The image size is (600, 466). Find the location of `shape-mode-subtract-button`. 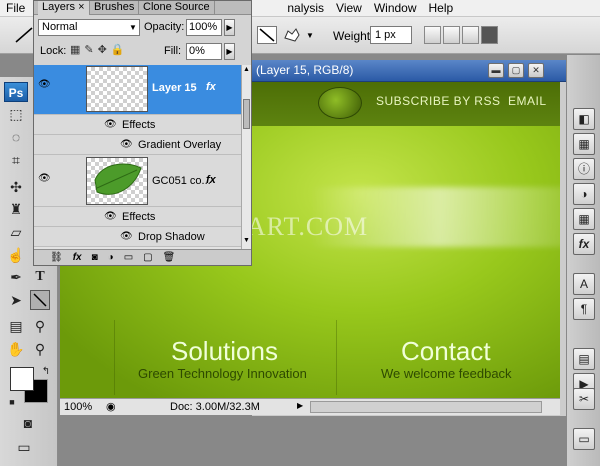

shape-mode-subtract-button is located at coordinates (470, 35).